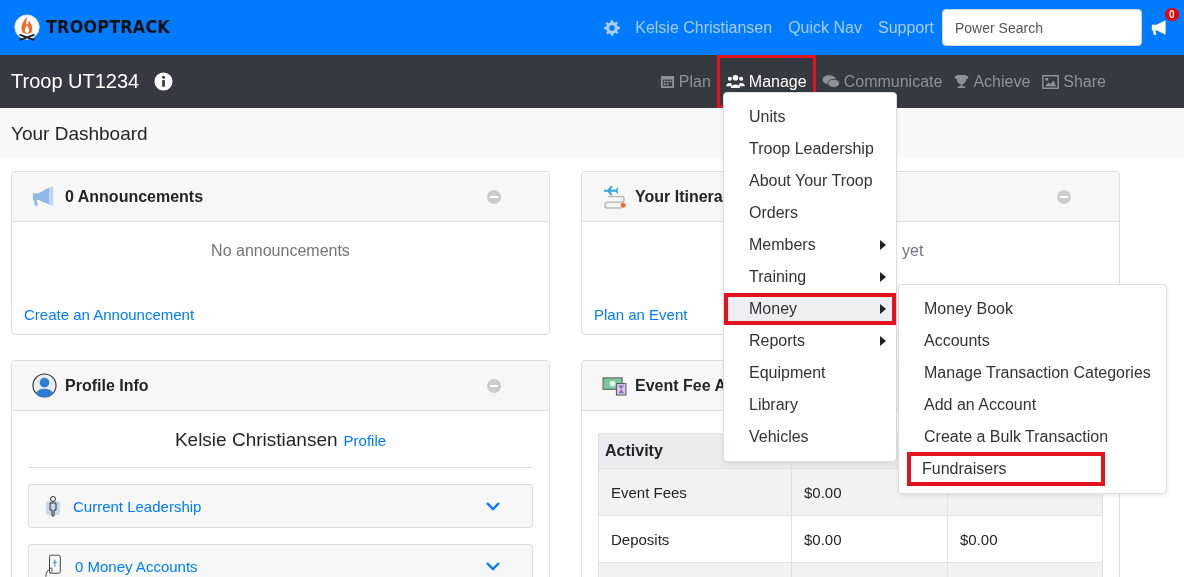 This screenshot has height=577, width=1184. What do you see at coordinates (810, 245) in the screenshot?
I see `menu-item: Members` at bounding box center [810, 245].